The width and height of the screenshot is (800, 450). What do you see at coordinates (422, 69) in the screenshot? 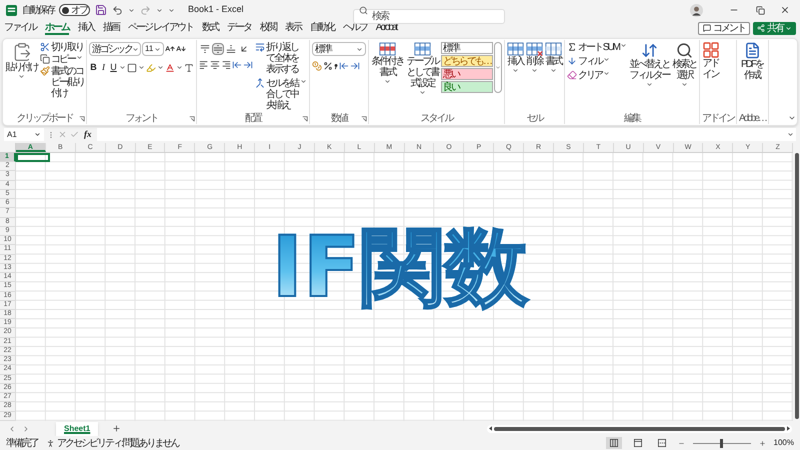
I see `format-as-table-button: テーブルとして書式設定` at bounding box center [422, 69].